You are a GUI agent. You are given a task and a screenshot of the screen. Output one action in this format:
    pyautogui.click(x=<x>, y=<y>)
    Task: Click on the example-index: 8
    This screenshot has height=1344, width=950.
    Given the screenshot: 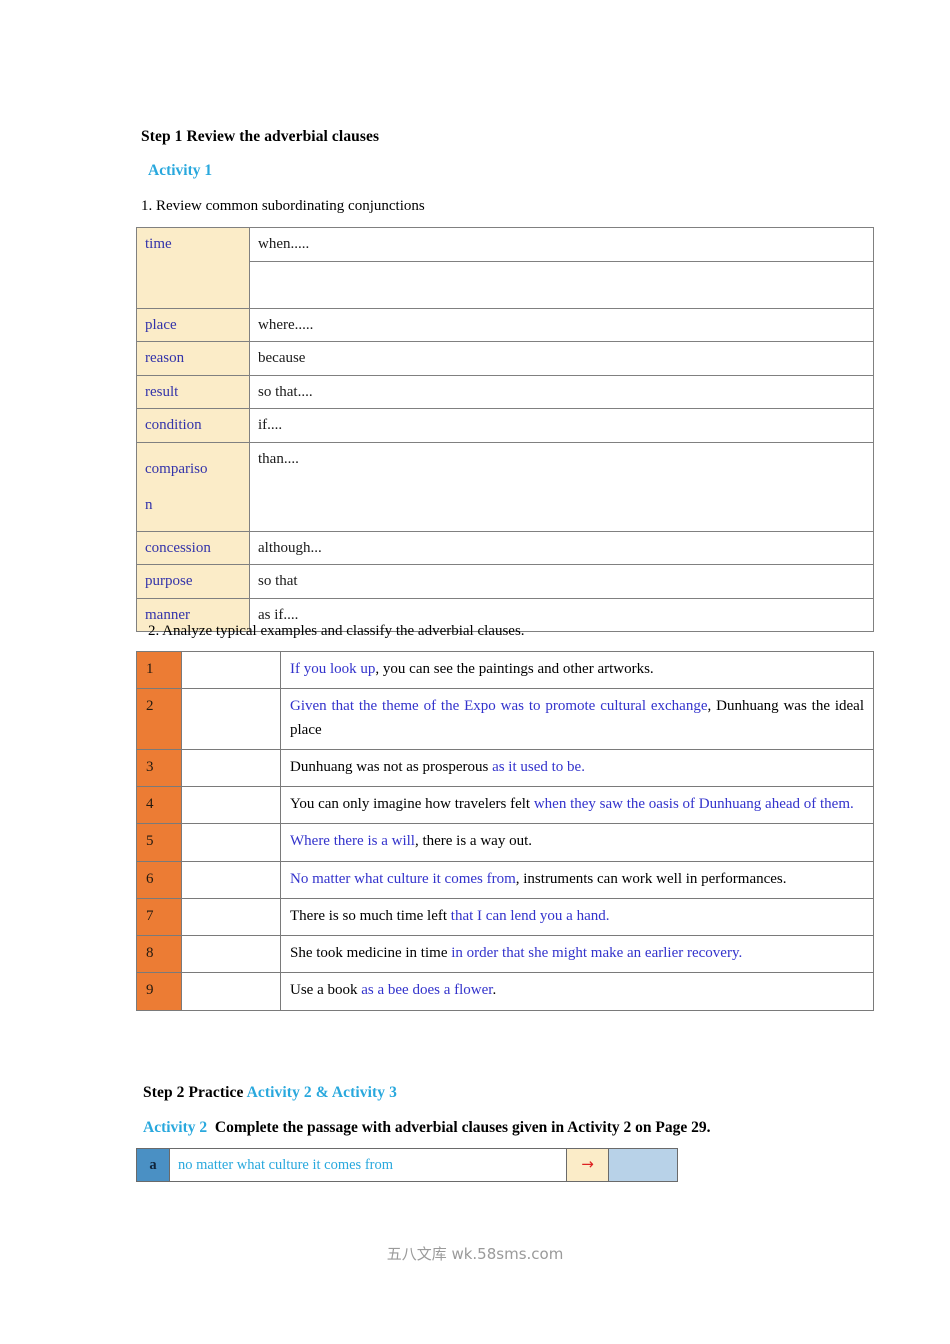 What is the action you would take?
    pyautogui.click(x=159, y=954)
    